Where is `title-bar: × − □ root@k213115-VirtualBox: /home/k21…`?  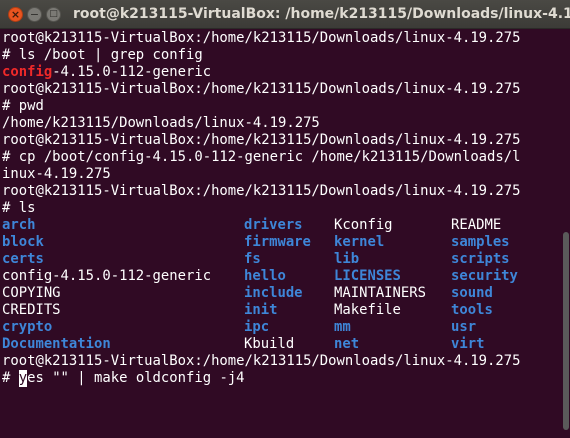 title-bar: × − □ root@k213115-VirtualBox: /home/k21… is located at coordinates (285, 14).